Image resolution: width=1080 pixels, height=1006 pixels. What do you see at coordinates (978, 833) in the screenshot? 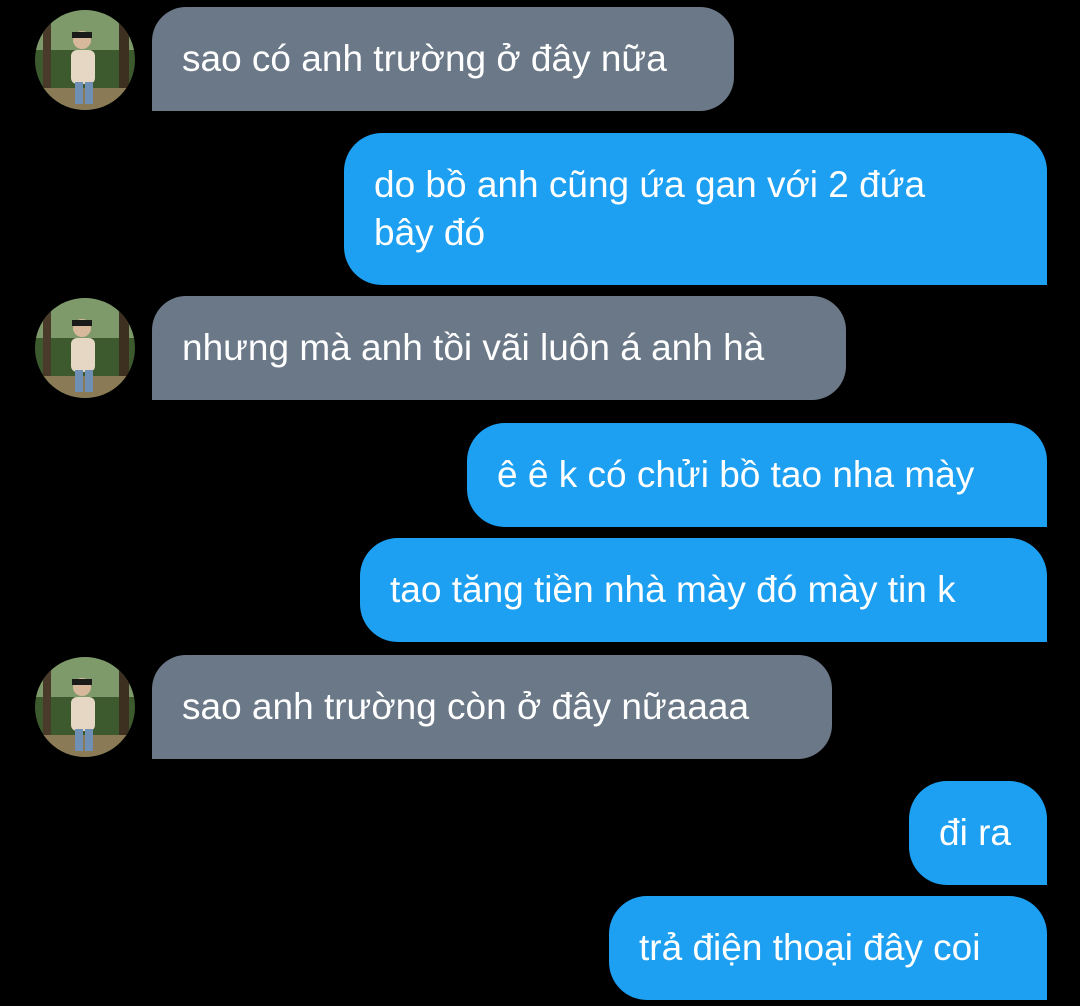
I see `message-bubble-sent: đi ra` at bounding box center [978, 833].